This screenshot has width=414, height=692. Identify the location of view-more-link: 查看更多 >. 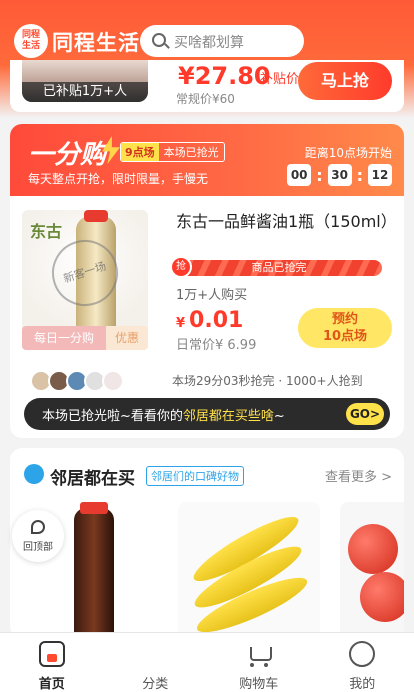
(358, 475).